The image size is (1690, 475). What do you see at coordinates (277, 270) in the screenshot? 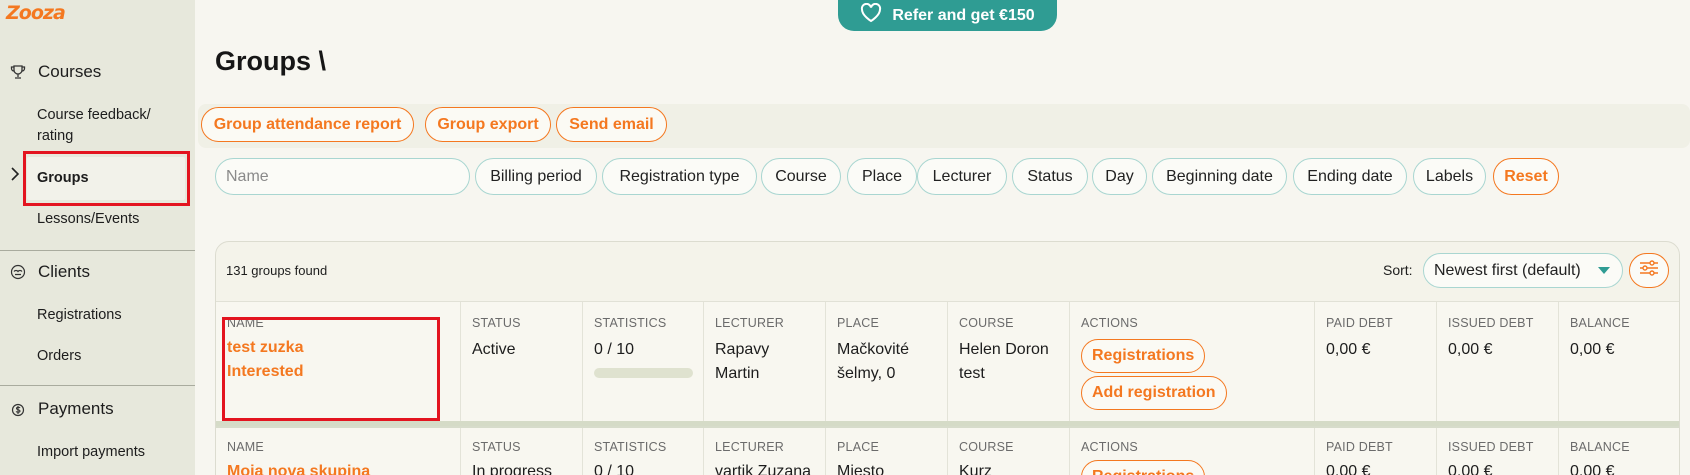
I see `results-count: 131 groups found` at bounding box center [277, 270].